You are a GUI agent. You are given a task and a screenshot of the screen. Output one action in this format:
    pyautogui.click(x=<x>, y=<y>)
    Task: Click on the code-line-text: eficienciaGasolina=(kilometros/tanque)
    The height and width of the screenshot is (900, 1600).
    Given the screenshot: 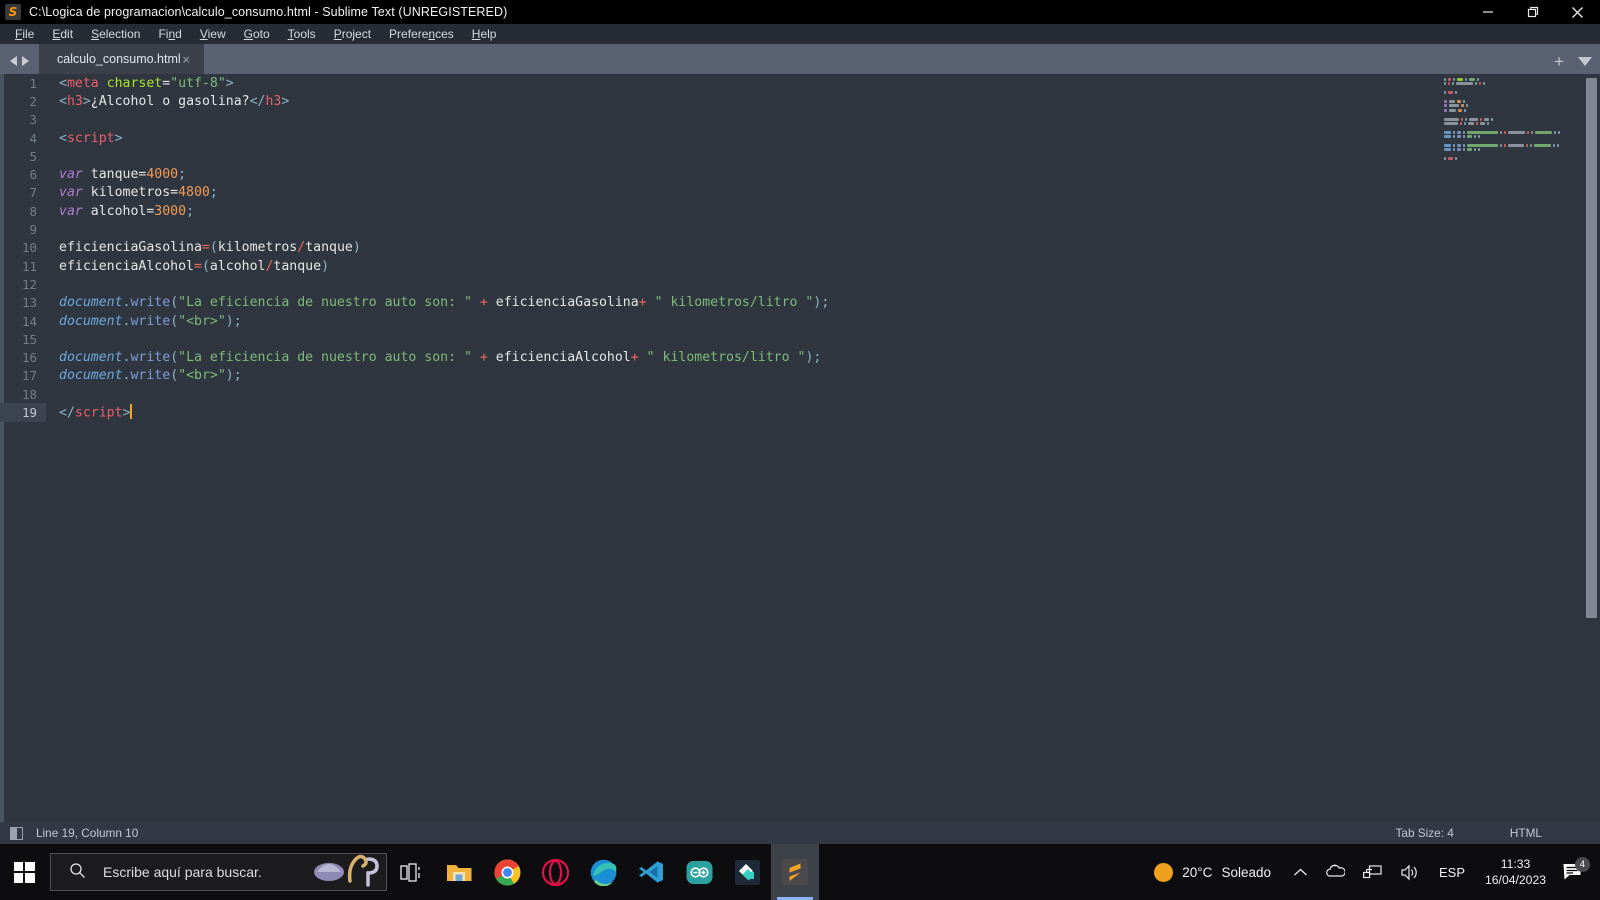 What is the action you would take?
    pyautogui.click(x=203, y=247)
    